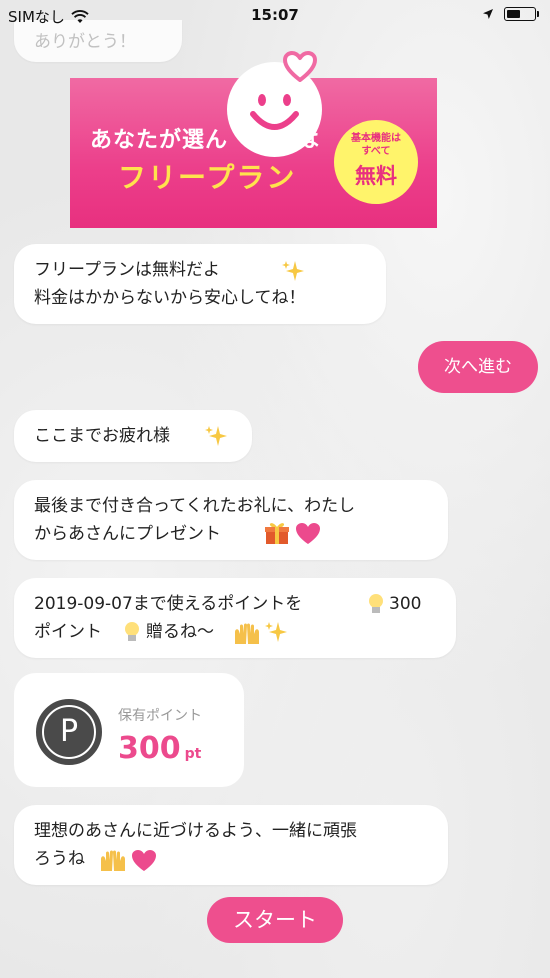  What do you see at coordinates (376, 176) in the screenshot?
I see `badge-free-text: 無料` at bounding box center [376, 176].